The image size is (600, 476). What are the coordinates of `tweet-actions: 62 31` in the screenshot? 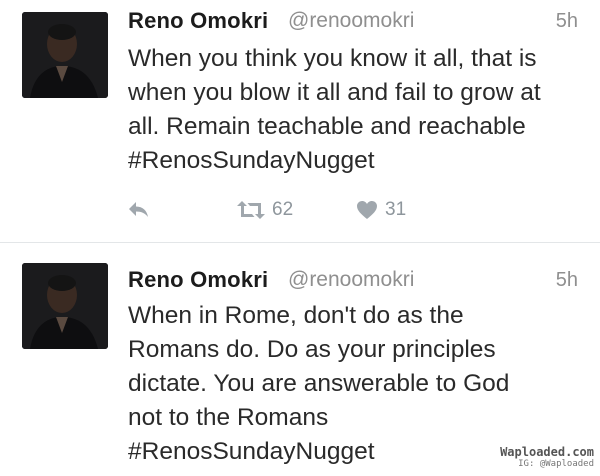 It's located at (288, 210).